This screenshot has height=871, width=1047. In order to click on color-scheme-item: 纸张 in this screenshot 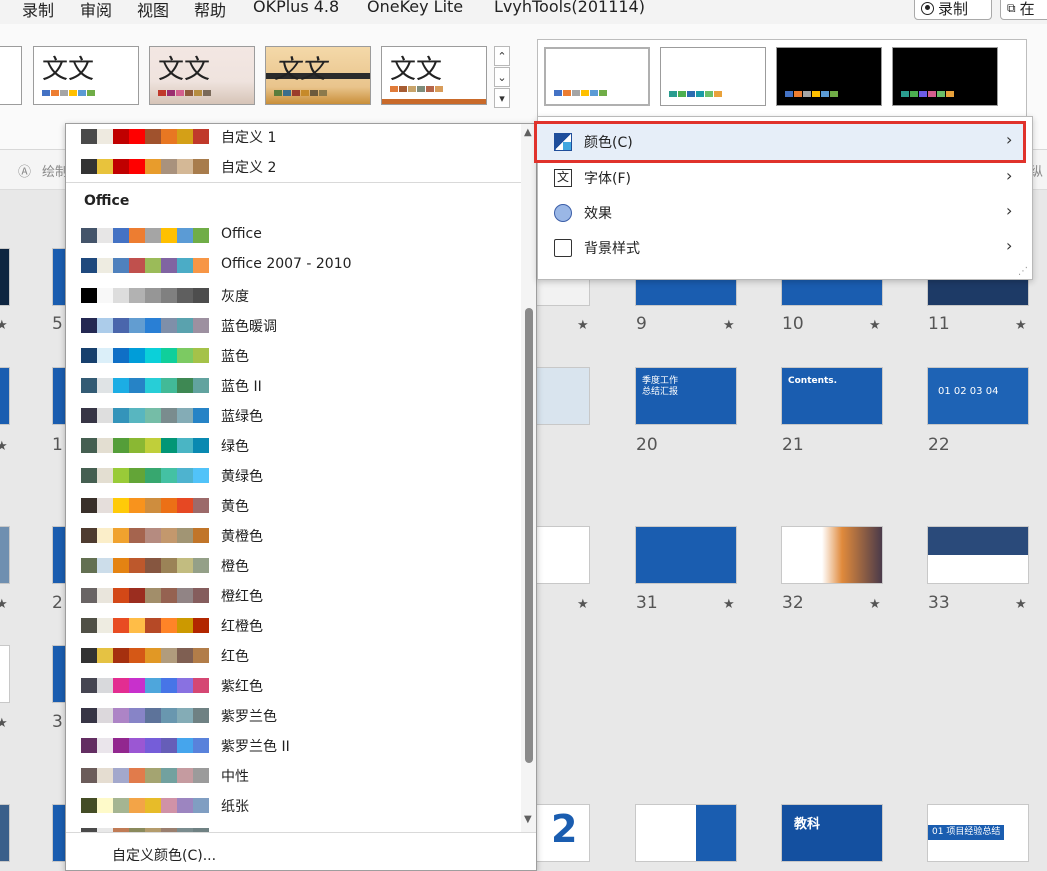, I will do `click(293, 806)`.